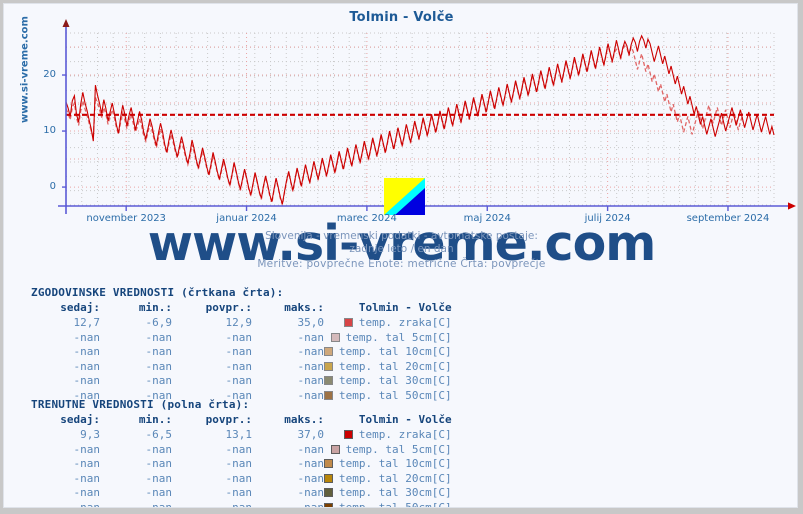 The width and height of the screenshot is (803, 514). What do you see at coordinates (405, 434) in the screenshot?
I see `legend-label: temp. zraka[C]` at bounding box center [405, 434].